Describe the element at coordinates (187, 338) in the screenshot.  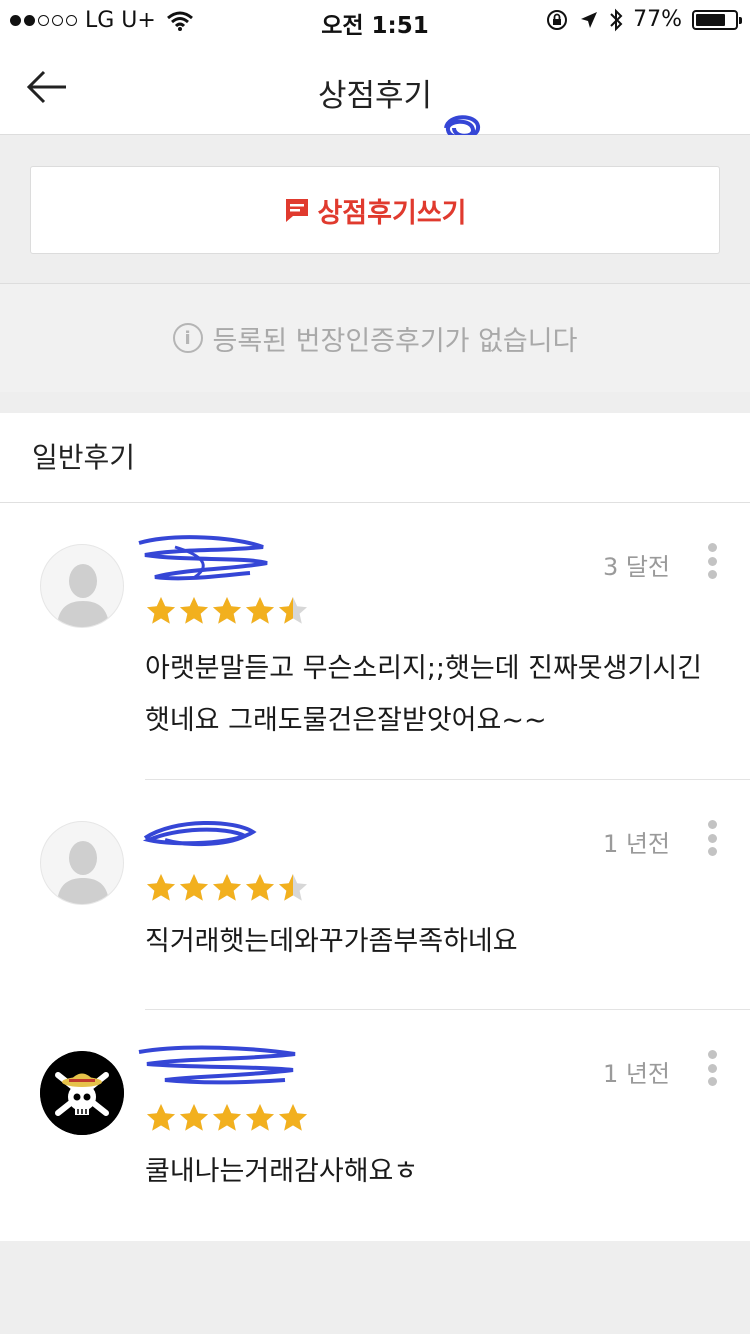
I see `info-icon: i` at that location.